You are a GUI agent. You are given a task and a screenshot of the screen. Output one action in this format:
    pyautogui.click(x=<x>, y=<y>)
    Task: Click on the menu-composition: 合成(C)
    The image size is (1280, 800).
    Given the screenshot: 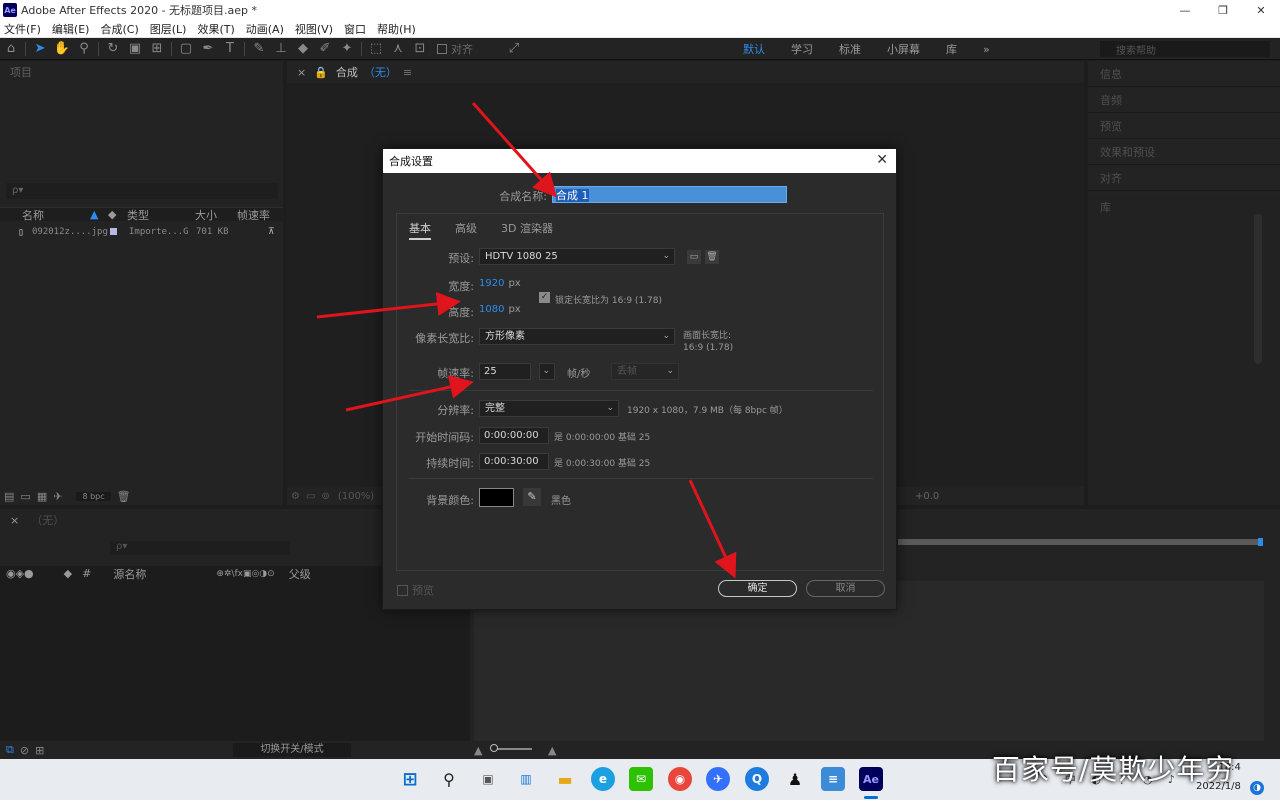 What is the action you would take?
    pyautogui.click(x=119, y=29)
    